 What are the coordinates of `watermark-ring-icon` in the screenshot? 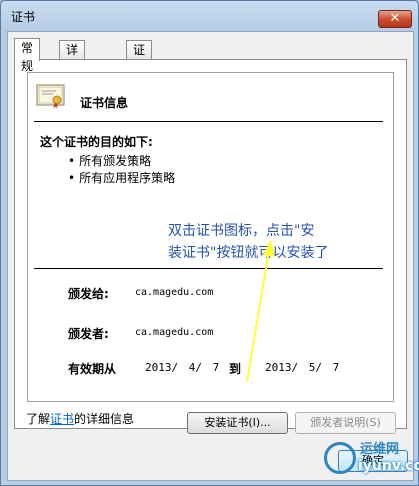 It's located at (340, 458).